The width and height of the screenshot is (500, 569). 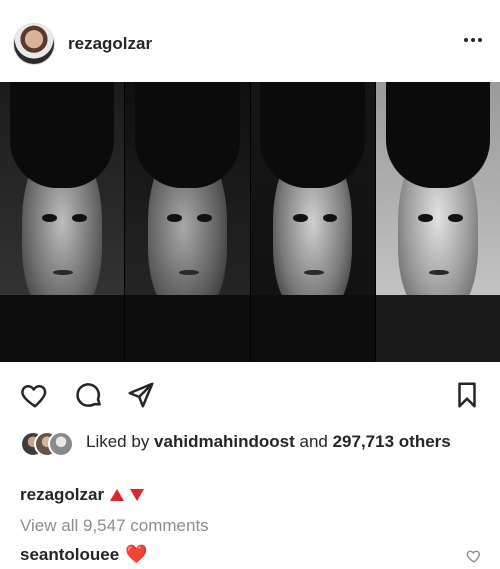 I want to click on liker-username: vahidmahindoost, so click(x=224, y=441).